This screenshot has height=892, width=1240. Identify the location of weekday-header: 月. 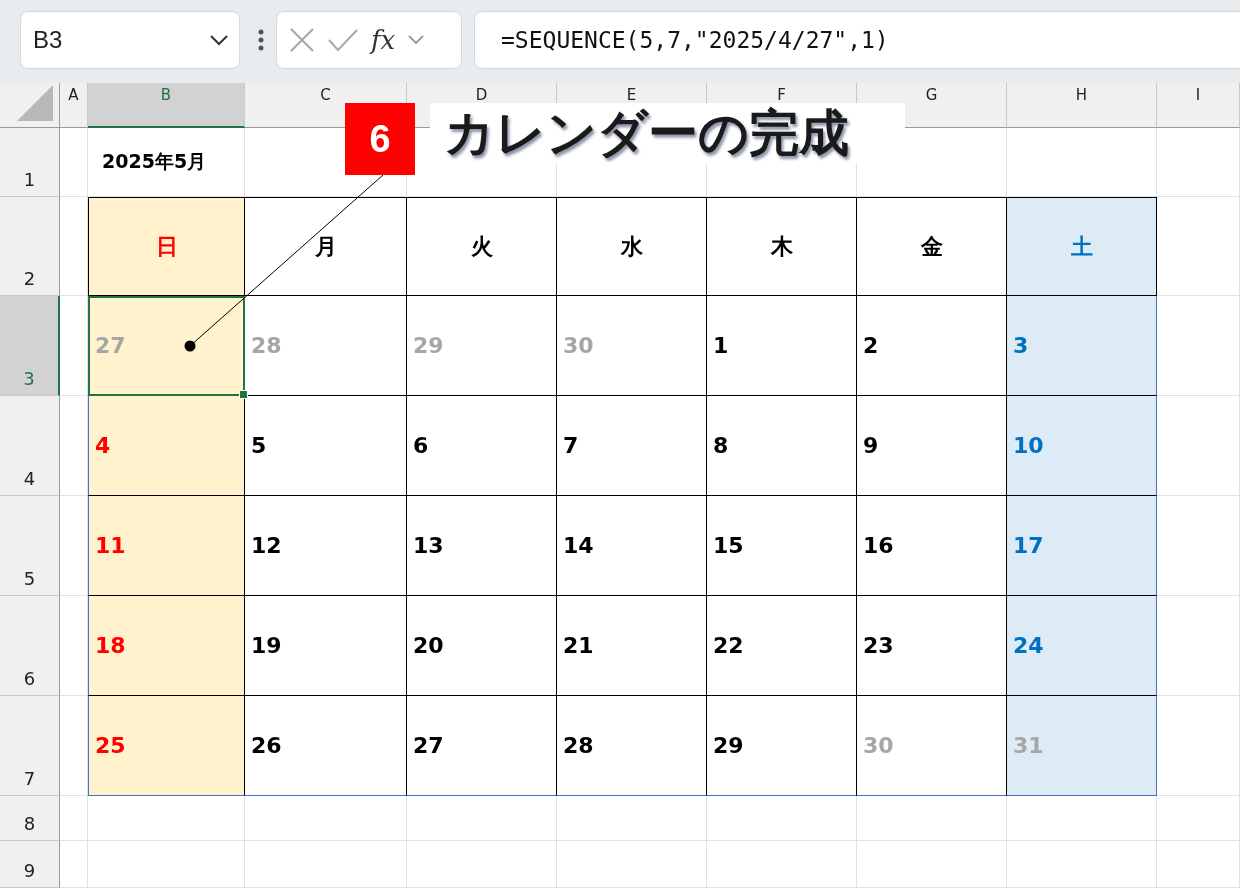
(326, 246).